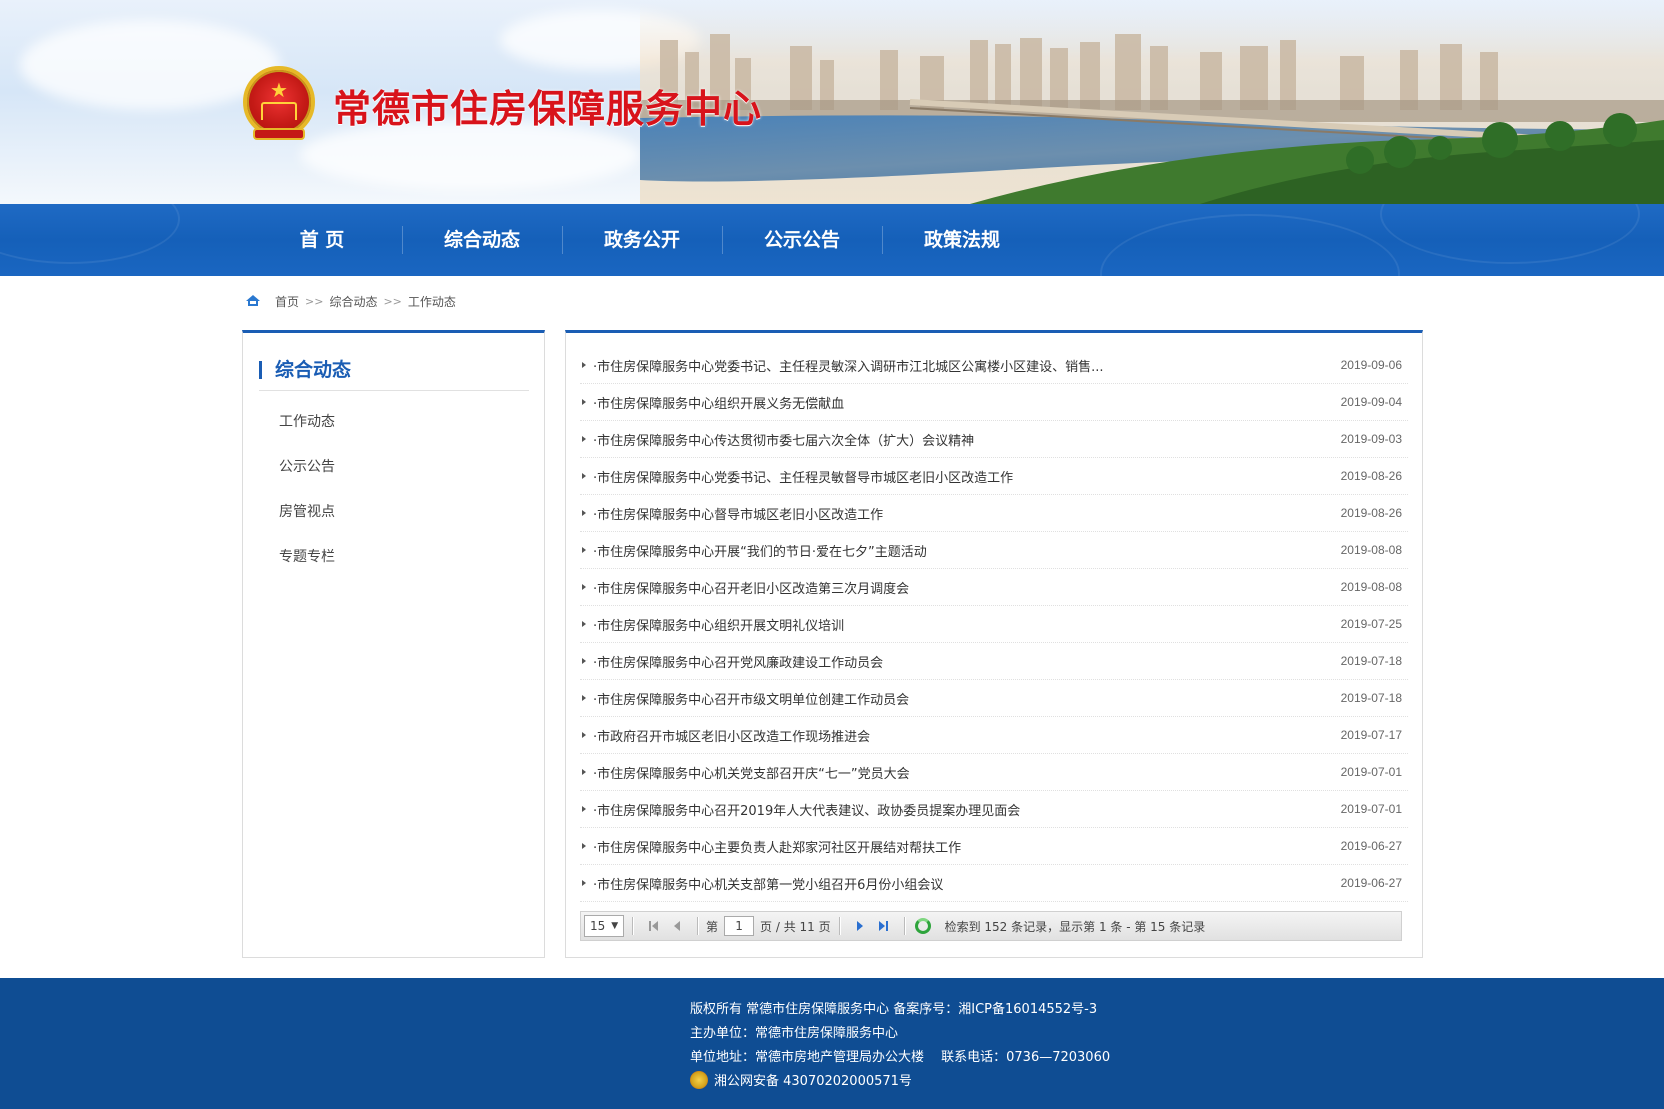 The height and width of the screenshot is (1109, 1664). Describe the element at coordinates (994, 550) in the screenshot. I see `news-item: ·市住房保障服务中心开展“我们的节日·爱在七夕”主题活动 2019-08-08` at that location.